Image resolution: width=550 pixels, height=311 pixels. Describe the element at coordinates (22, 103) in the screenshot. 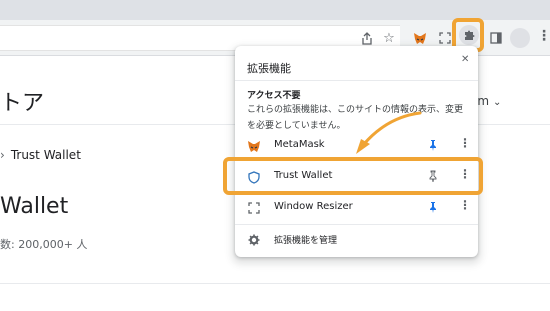

I see `page-title: トア` at that location.